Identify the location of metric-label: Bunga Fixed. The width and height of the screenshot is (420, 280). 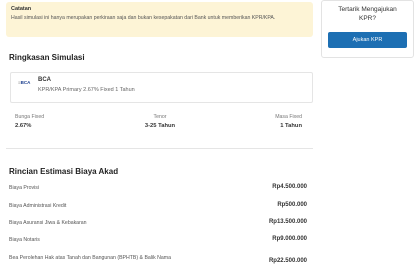
(30, 117).